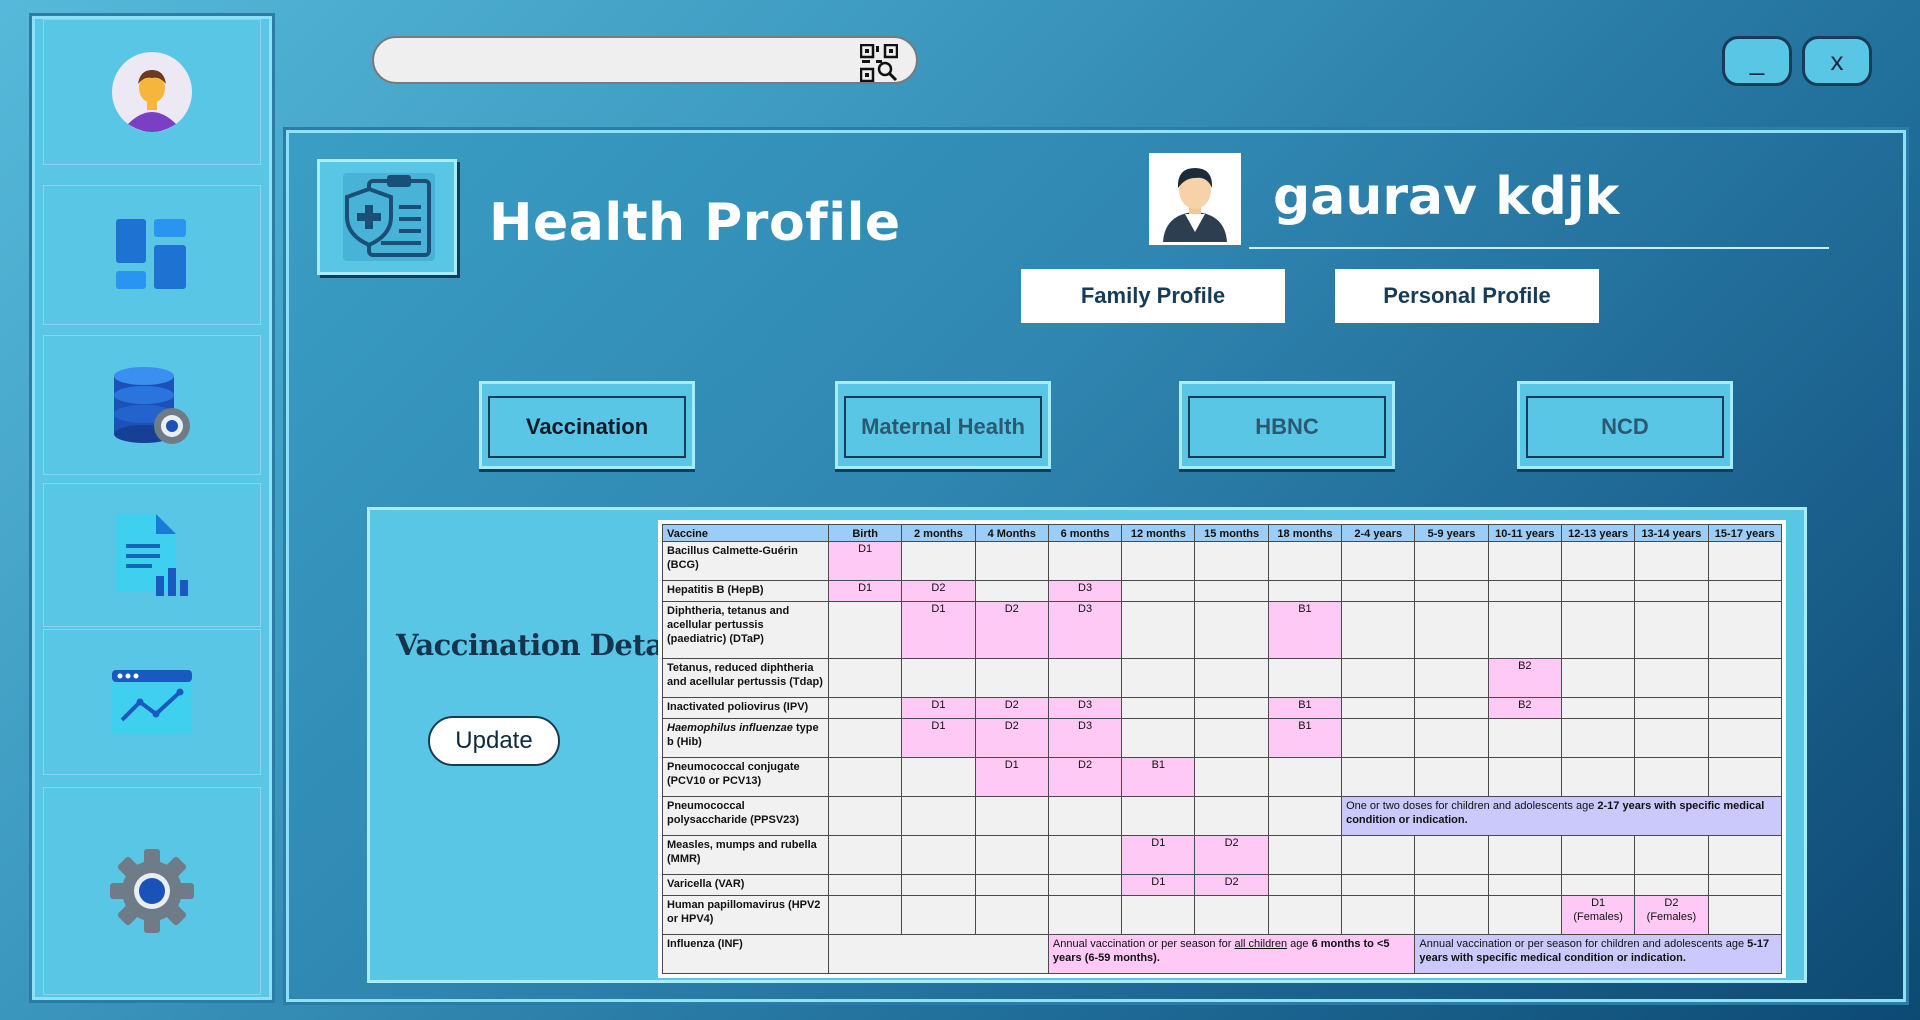 The width and height of the screenshot is (1920, 1020). I want to click on dose-cell: B2, so click(1524, 708).